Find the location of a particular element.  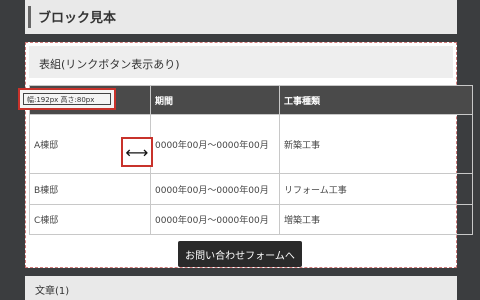

table-header-work-type: 工事種類 is located at coordinates (376, 100).